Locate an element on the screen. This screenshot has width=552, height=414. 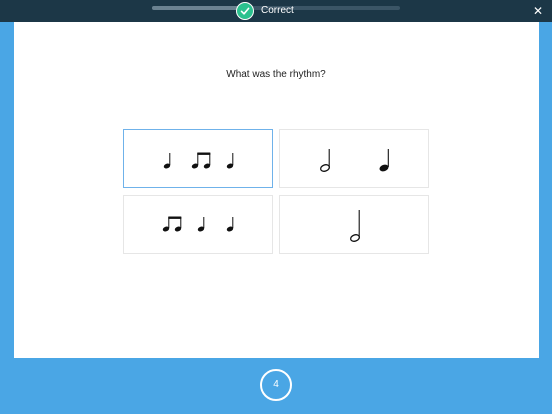
progress-bar-fill is located at coordinates (198, 8).